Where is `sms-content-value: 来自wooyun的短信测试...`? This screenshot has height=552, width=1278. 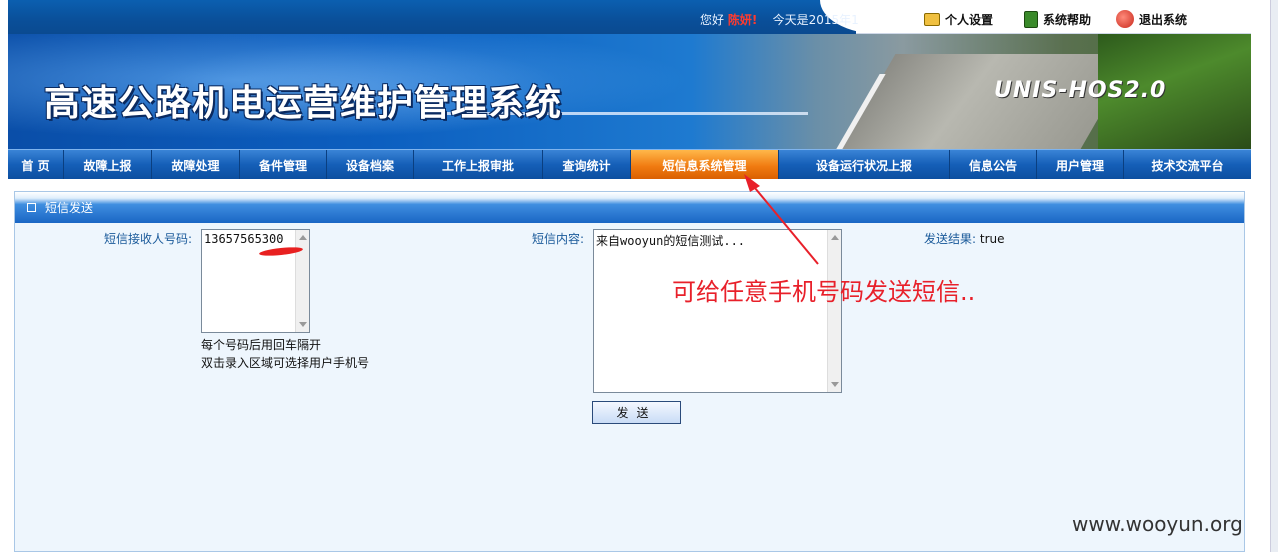
sms-content-value: 来自wooyun的短信测试... is located at coordinates (671, 241).